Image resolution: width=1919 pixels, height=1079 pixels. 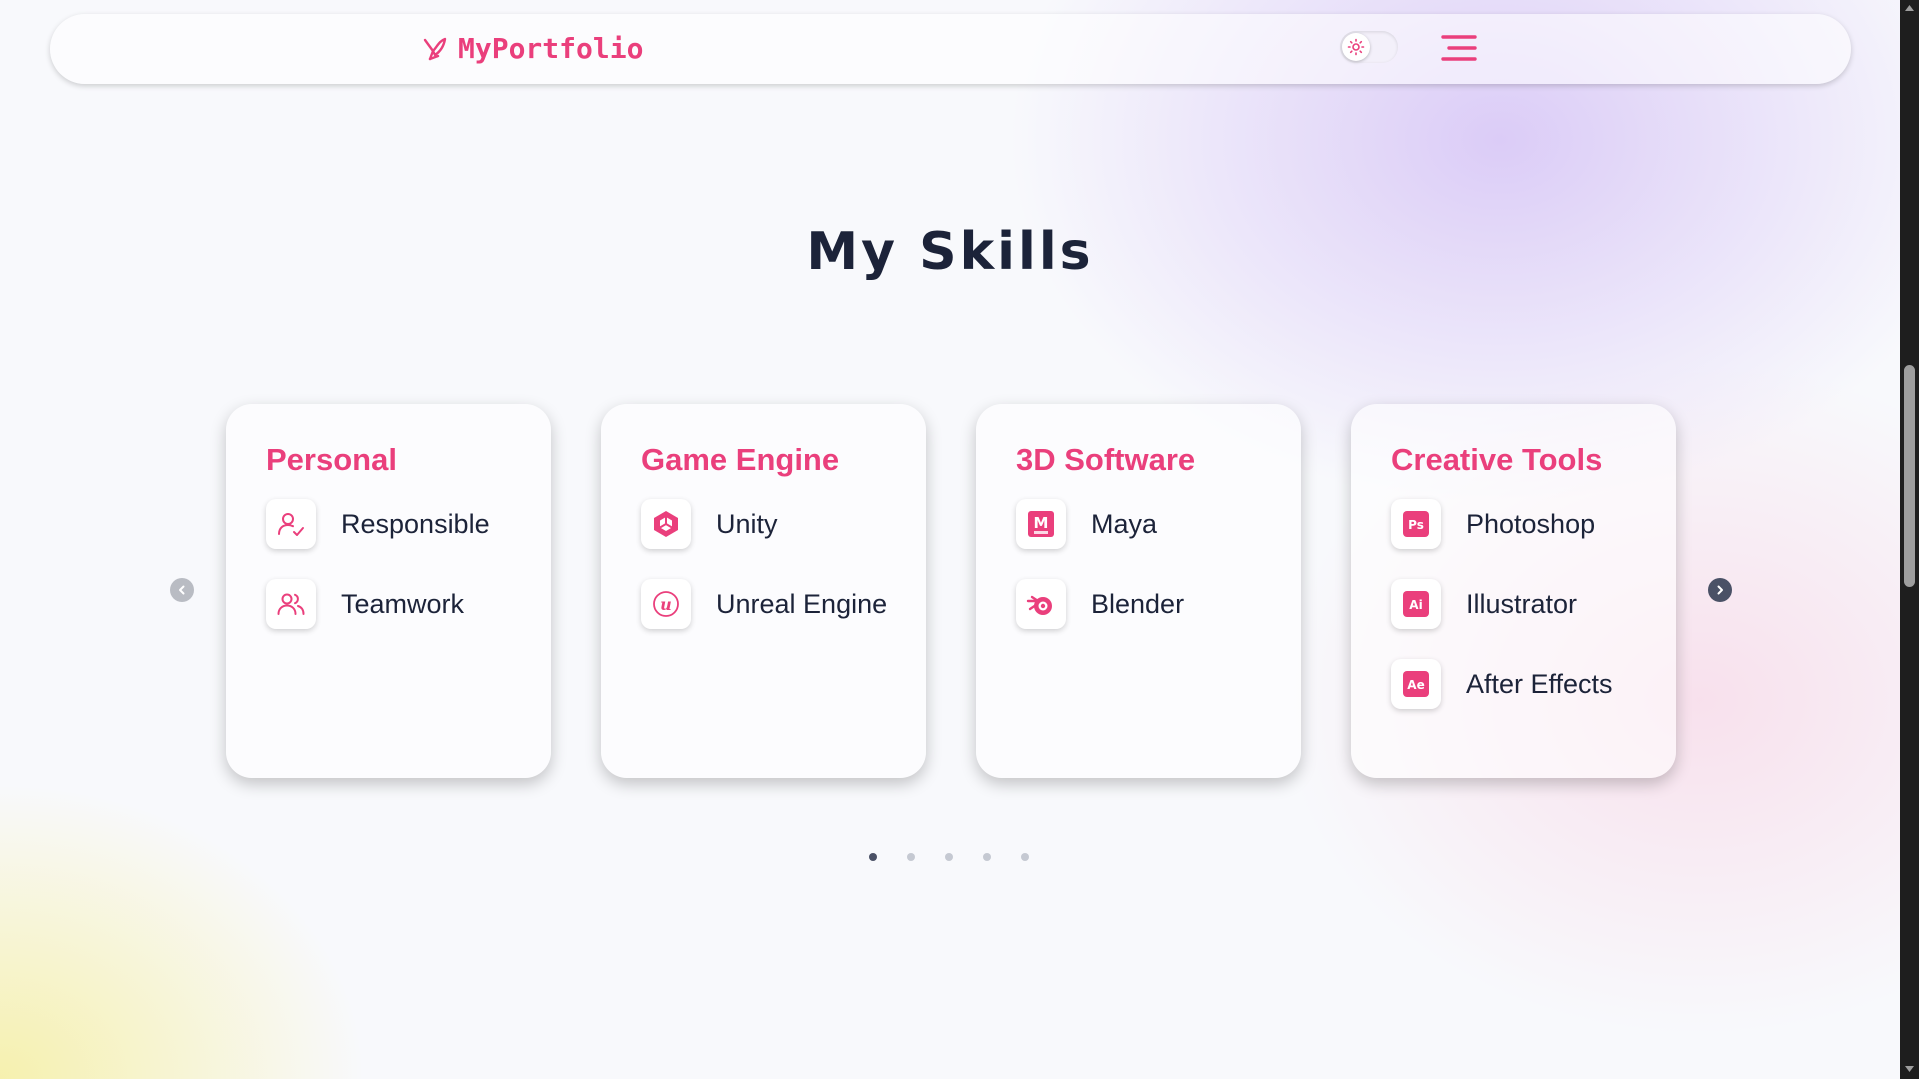 What do you see at coordinates (1909, 1069) in the screenshot?
I see `scroll-down-icon` at bounding box center [1909, 1069].